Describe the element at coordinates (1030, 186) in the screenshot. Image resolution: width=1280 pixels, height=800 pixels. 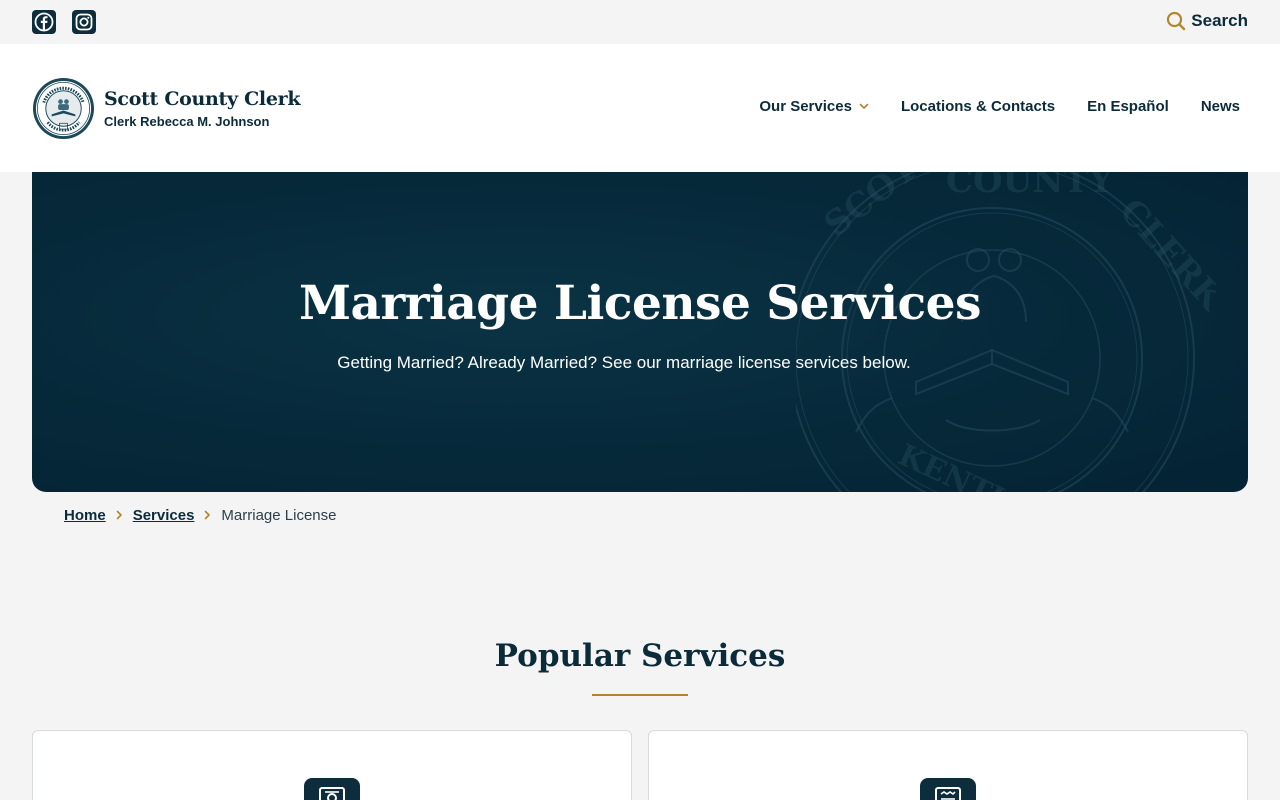
I see `svg-text: COUNTY` at that location.